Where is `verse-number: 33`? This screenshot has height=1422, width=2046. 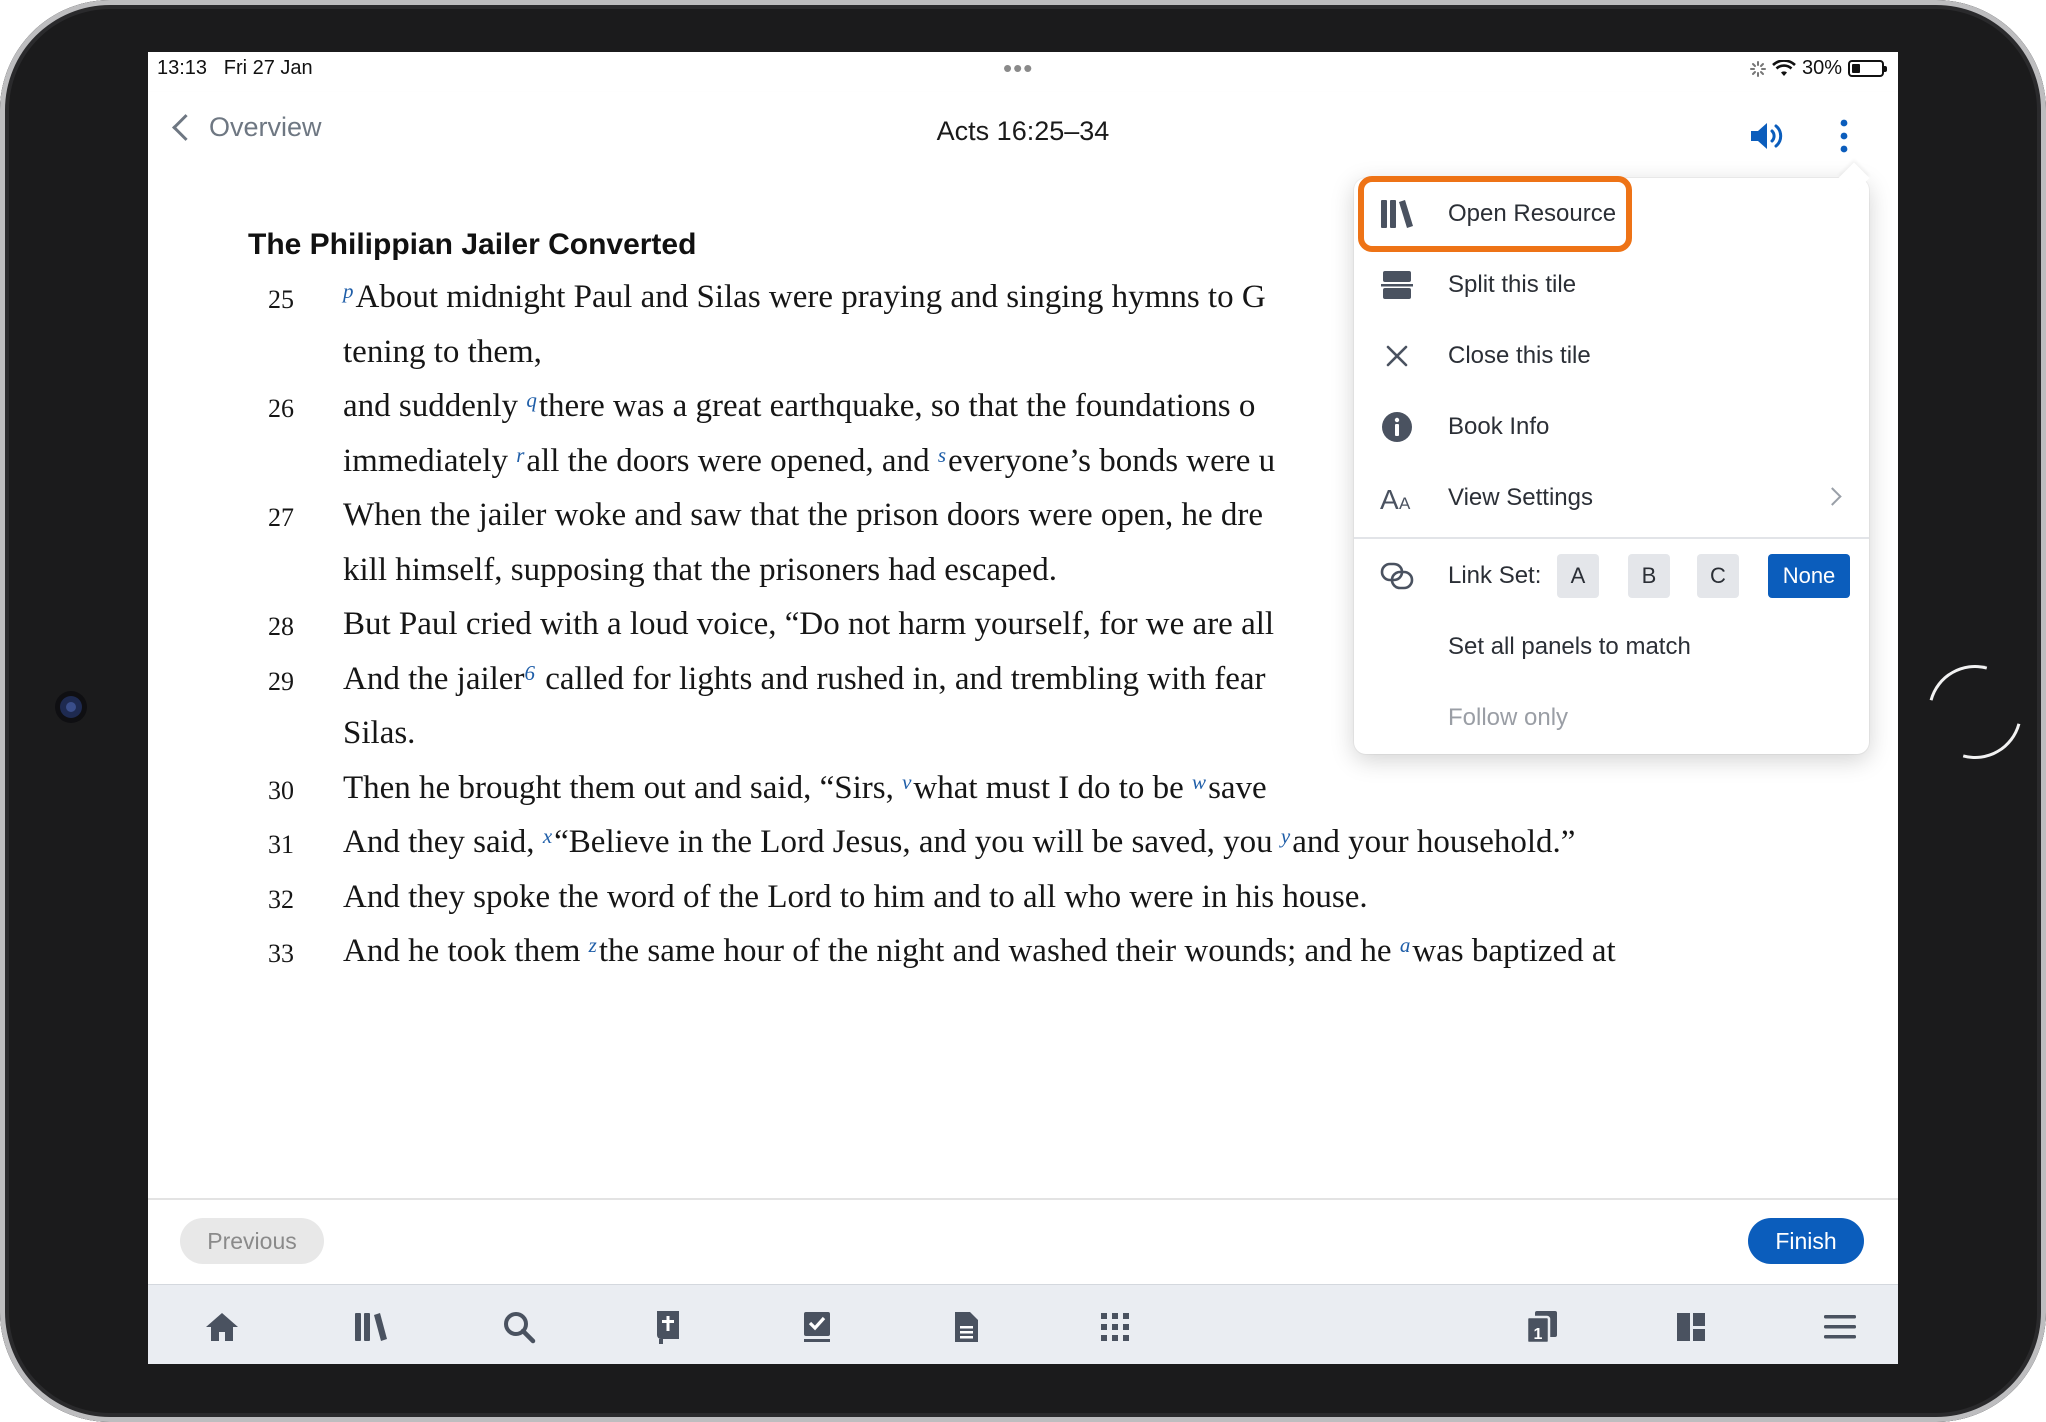
verse-number: 33 is located at coordinates (281, 951).